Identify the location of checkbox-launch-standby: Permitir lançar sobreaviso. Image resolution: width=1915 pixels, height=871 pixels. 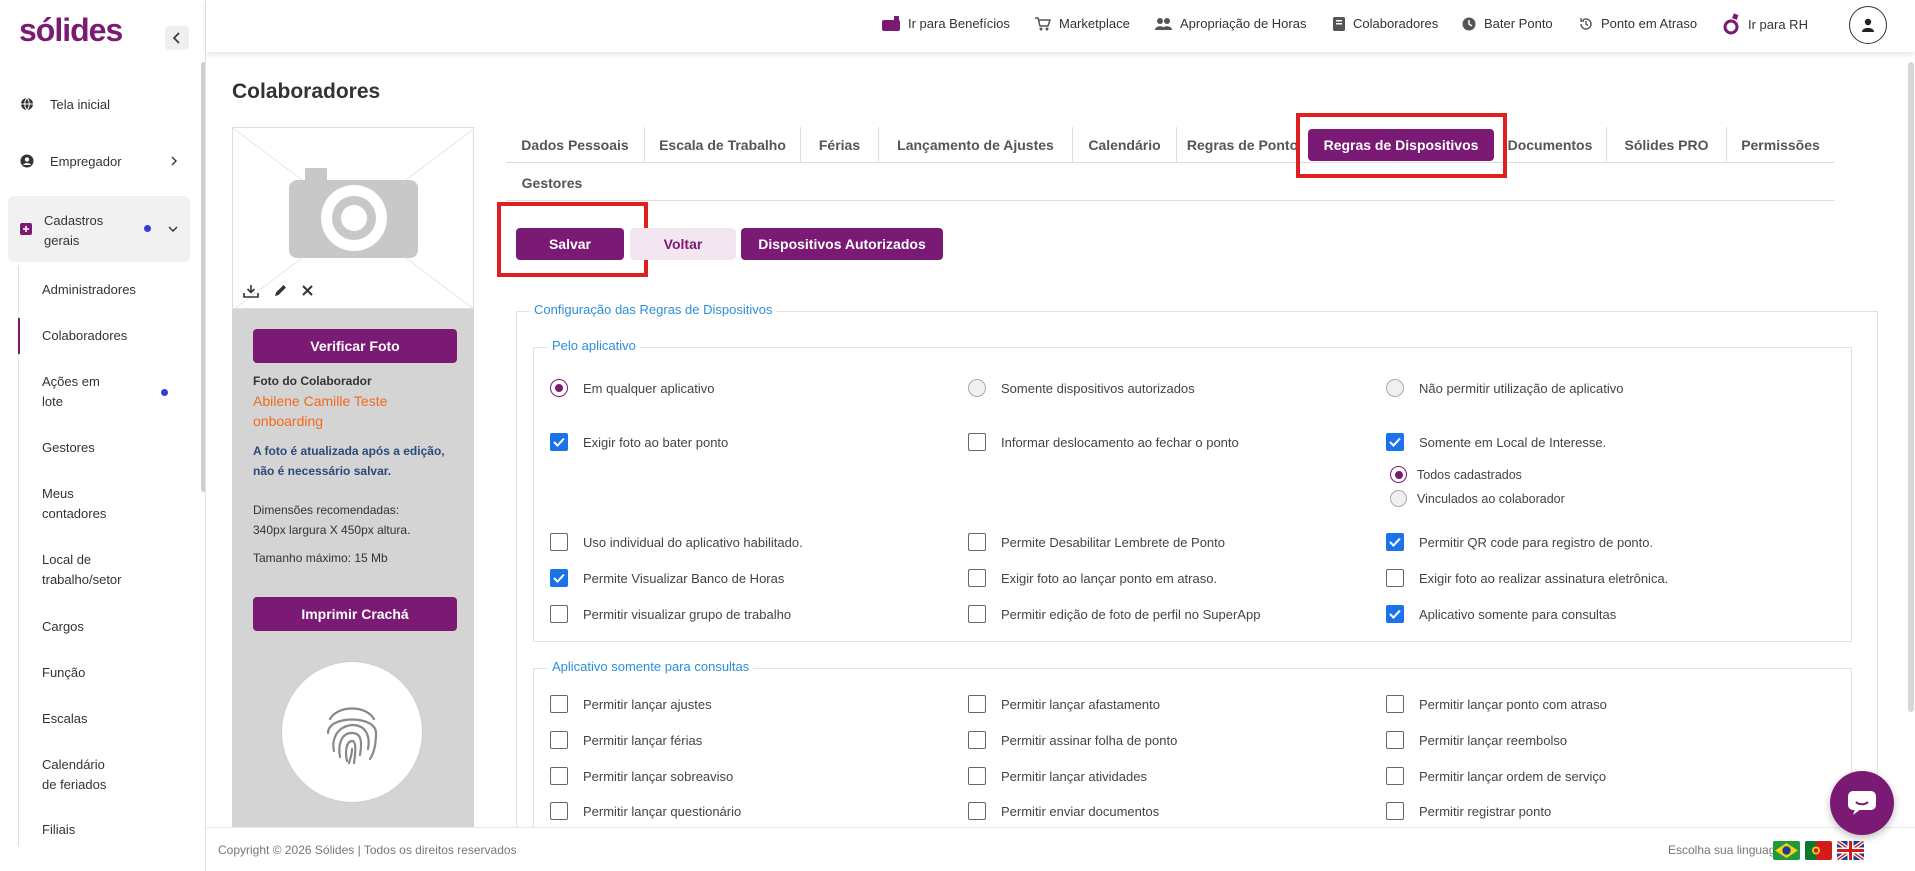
(641, 776).